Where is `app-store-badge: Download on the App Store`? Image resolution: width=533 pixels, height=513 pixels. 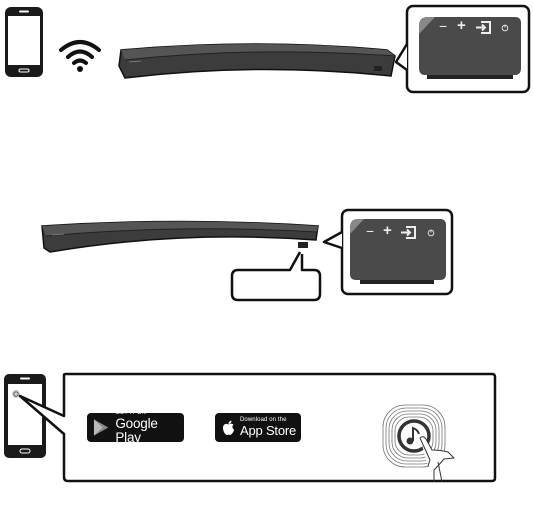
app-store-badge: Download on the App Store is located at coordinates (258, 427).